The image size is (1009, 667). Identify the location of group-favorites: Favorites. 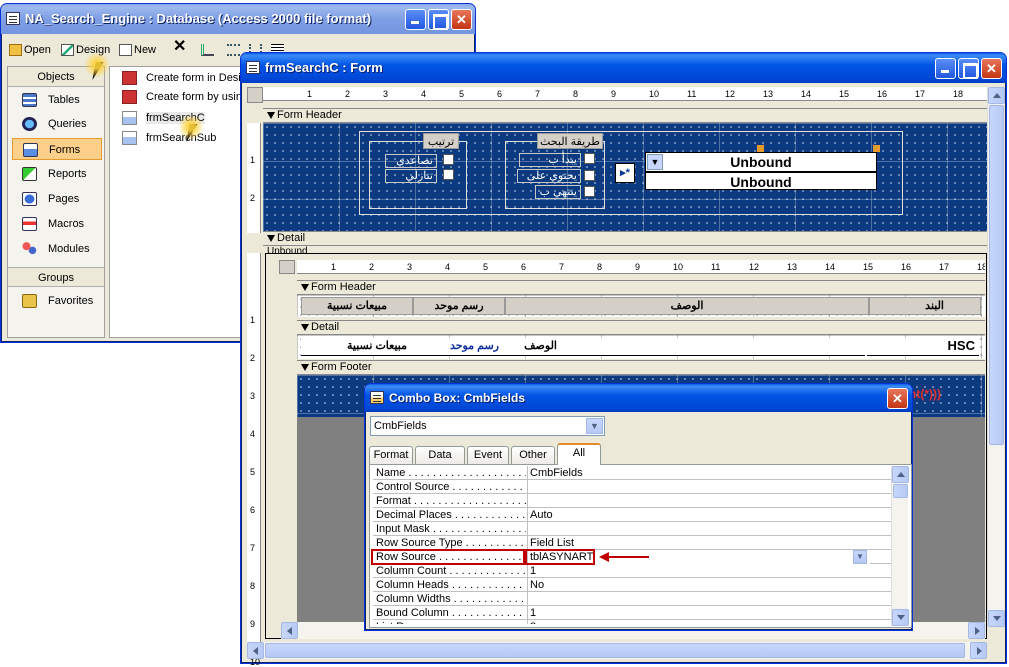
(57, 301).